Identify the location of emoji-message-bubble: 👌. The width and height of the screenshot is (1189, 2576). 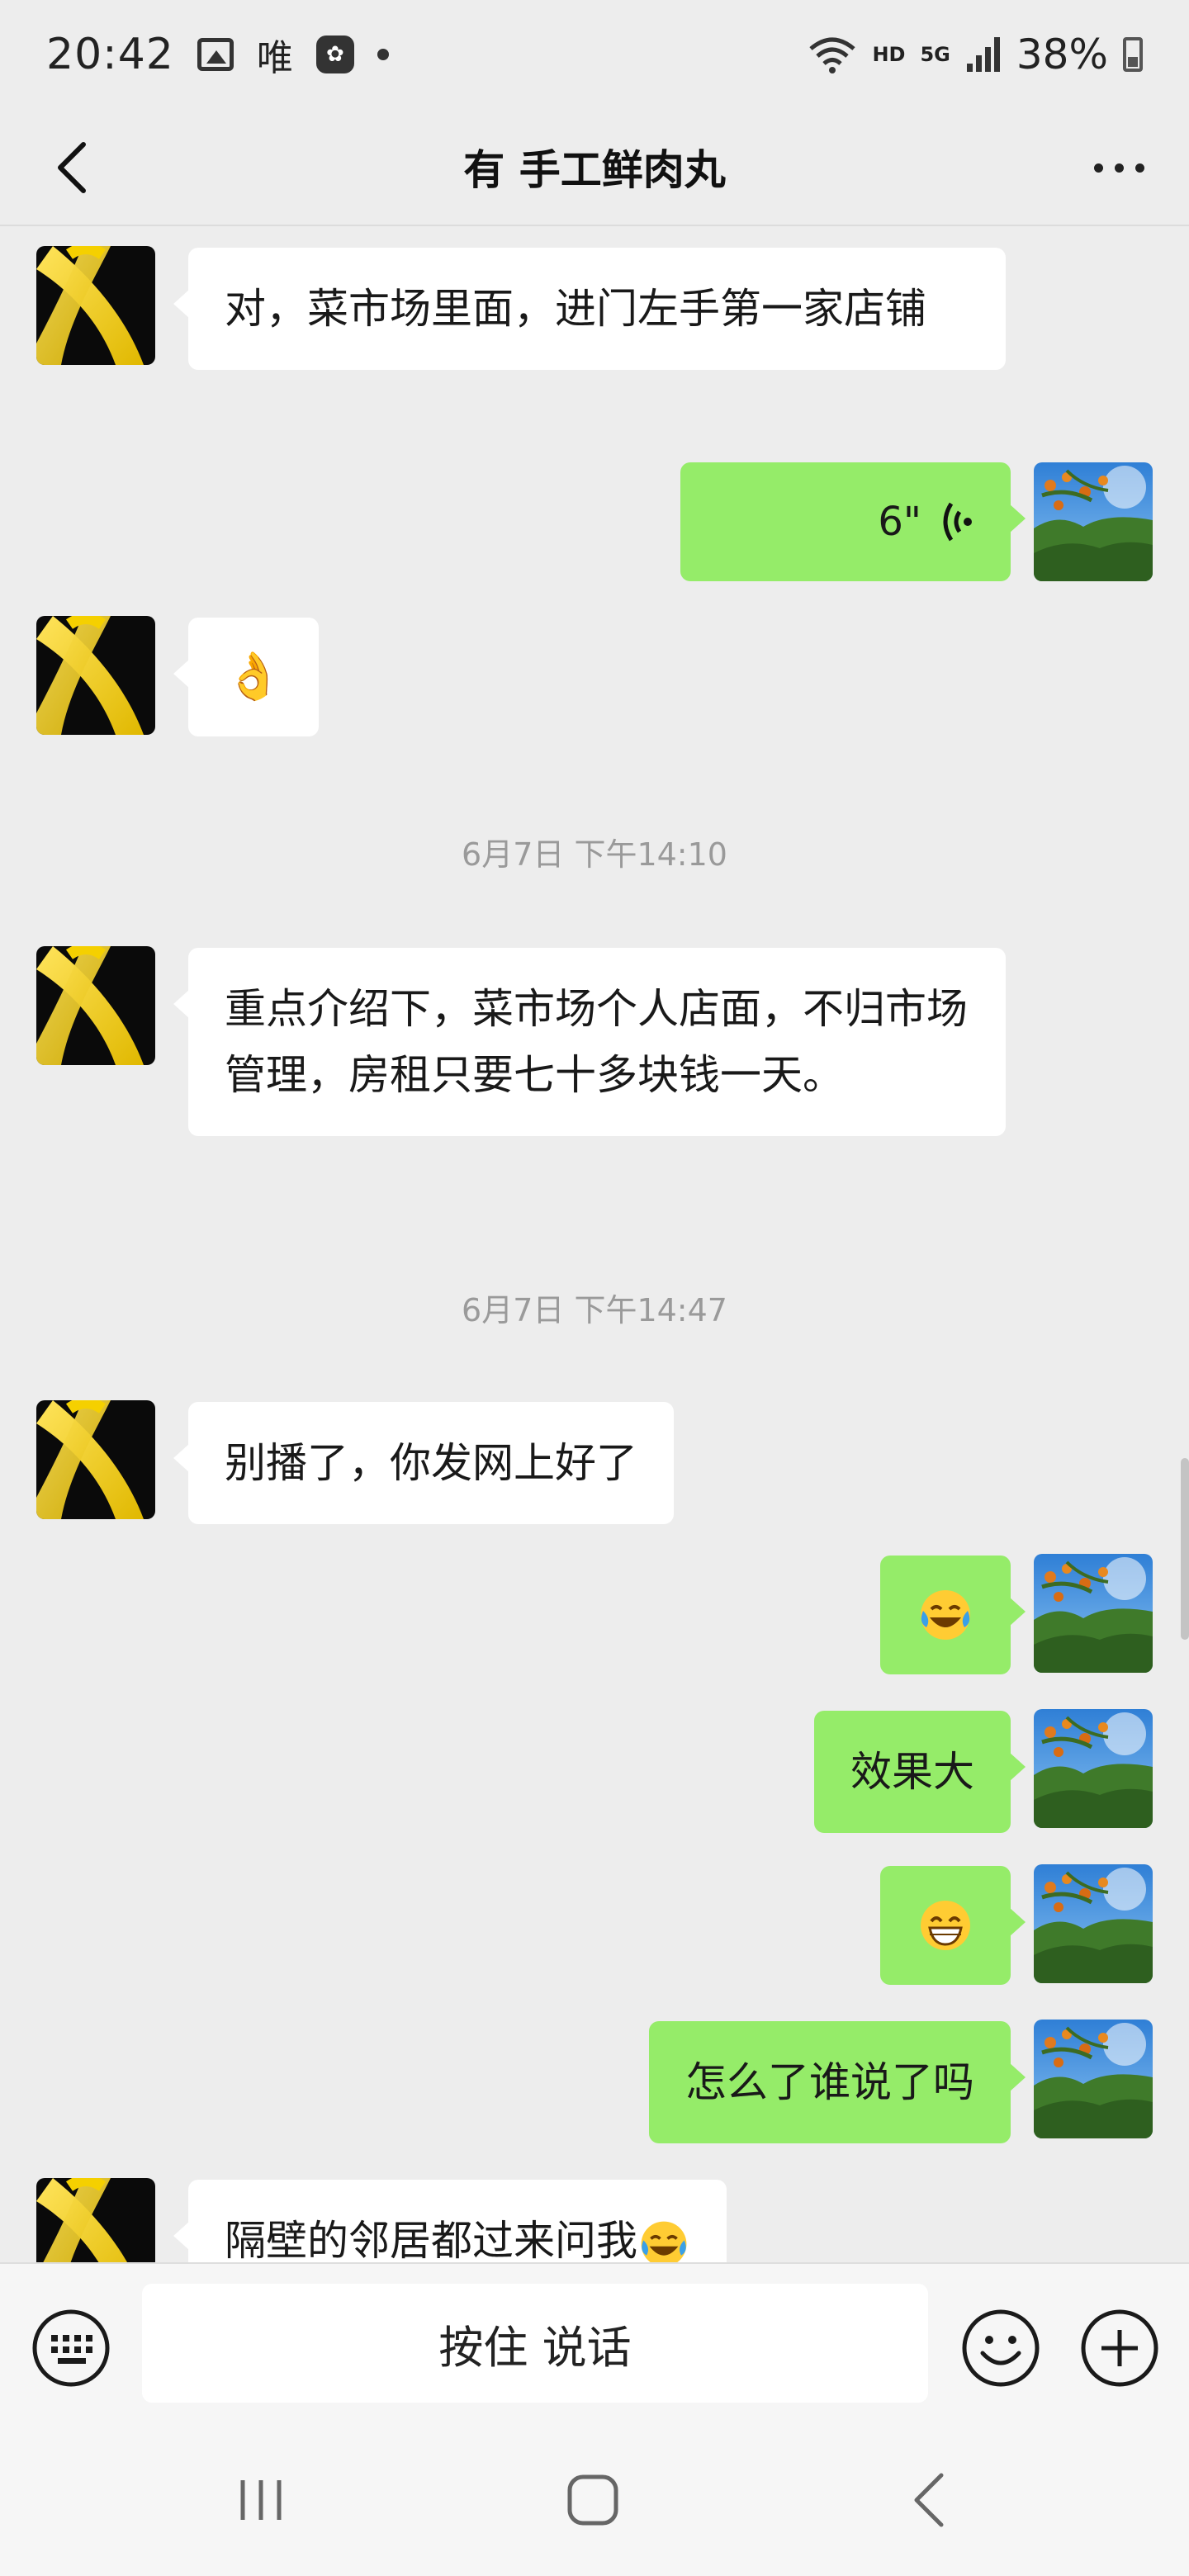
(246, 677).